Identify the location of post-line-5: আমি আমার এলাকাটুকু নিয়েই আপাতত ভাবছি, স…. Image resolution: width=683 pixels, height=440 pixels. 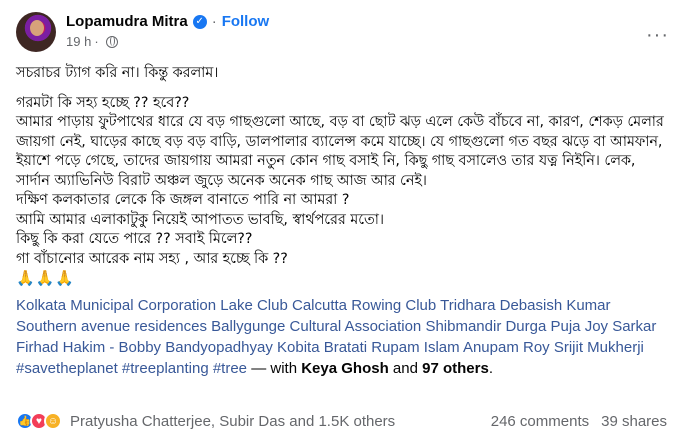
(200, 219).